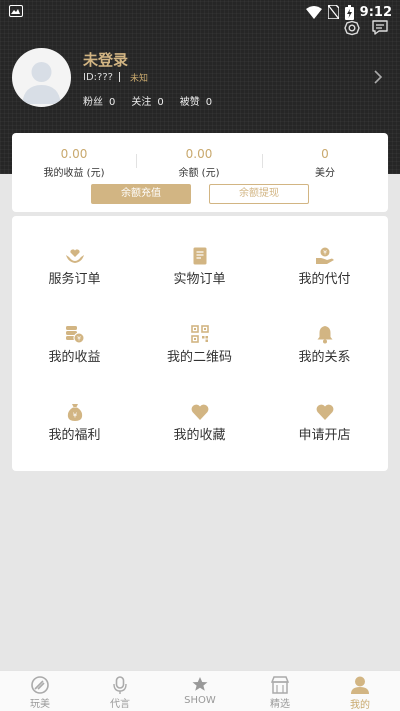 Image resolution: width=400 pixels, height=711 pixels. I want to click on bottom-tab-bar: 玩美 代言 SHOW 精选 我的, so click(200, 690).